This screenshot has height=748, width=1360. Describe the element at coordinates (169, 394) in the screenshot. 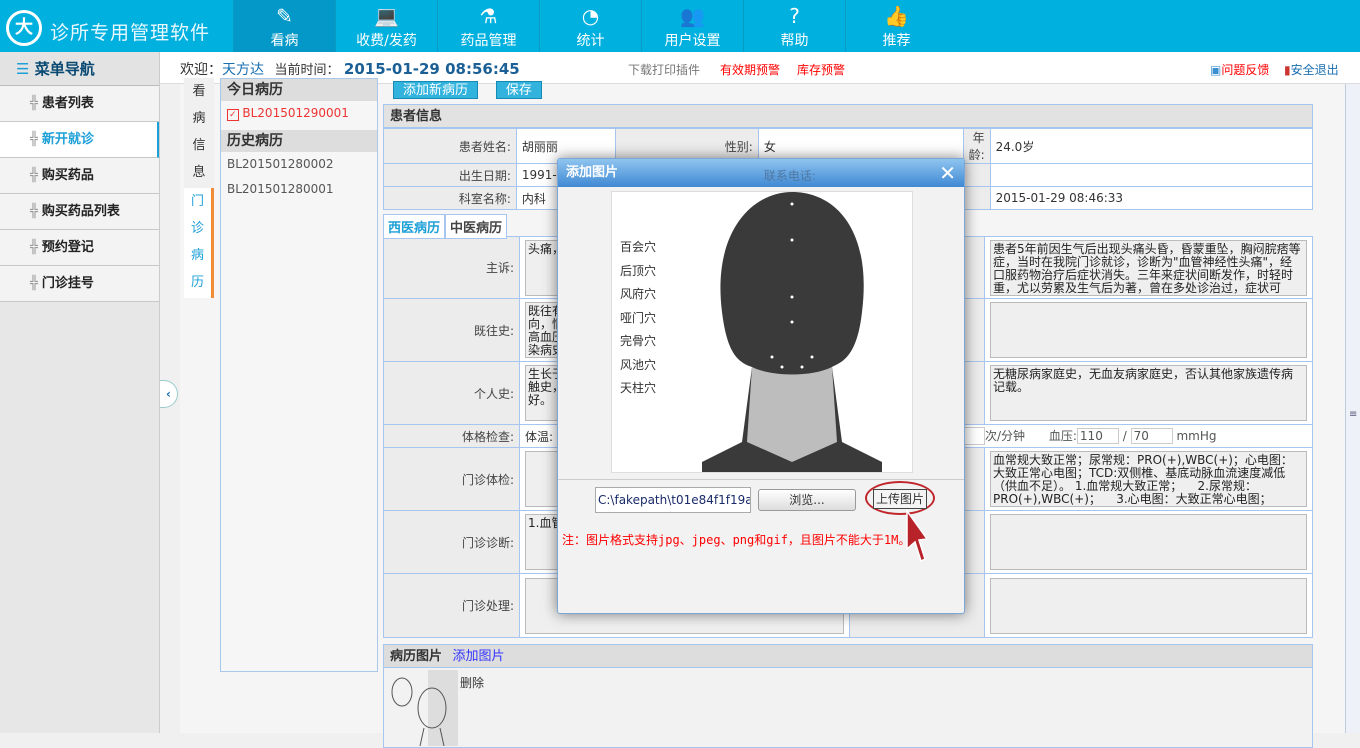

I see `collapse-sidebar-button: ‹` at that location.